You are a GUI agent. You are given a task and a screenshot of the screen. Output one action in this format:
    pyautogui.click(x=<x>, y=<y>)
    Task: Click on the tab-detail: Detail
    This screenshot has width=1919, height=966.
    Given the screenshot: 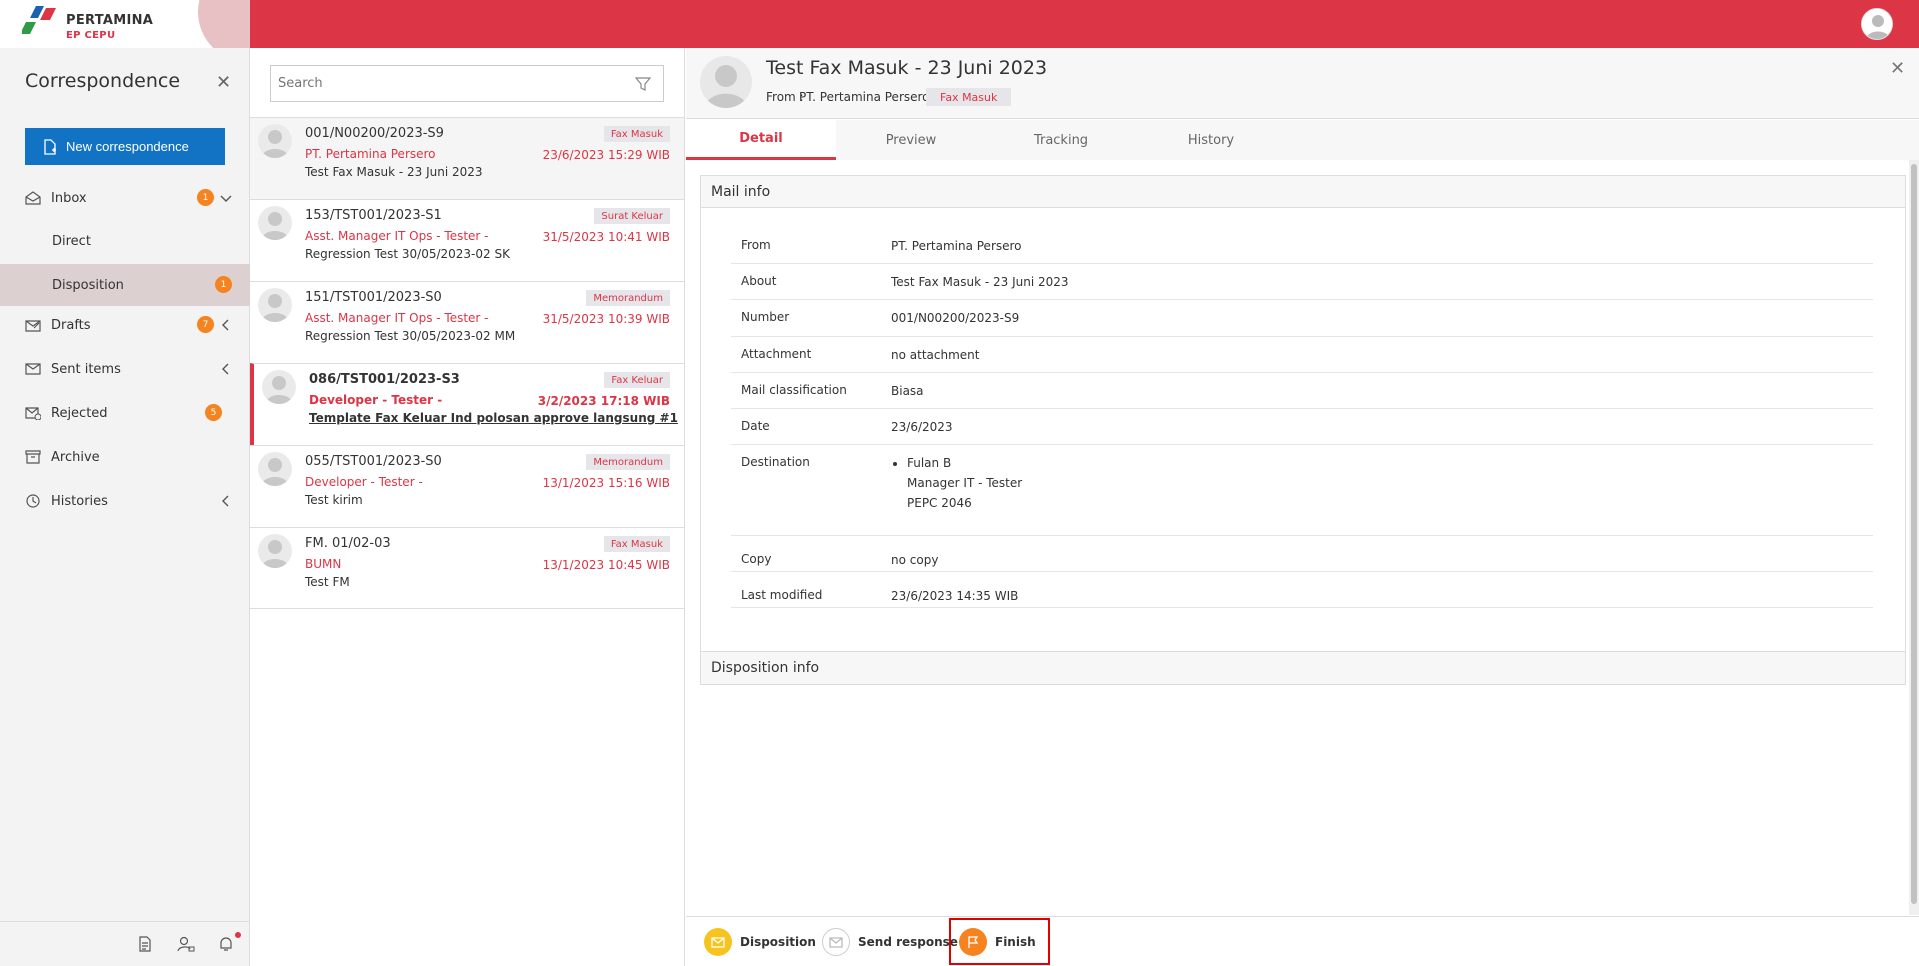 What is the action you would take?
    pyautogui.click(x=761, y=140)
    